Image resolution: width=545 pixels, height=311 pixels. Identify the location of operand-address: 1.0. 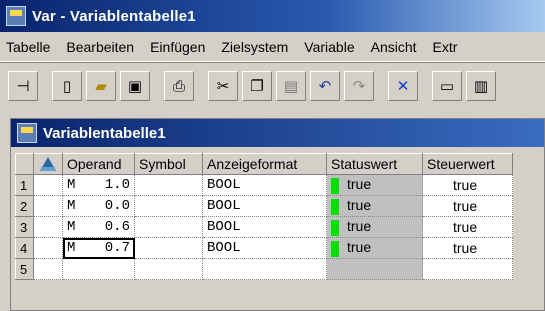
(117, 185).